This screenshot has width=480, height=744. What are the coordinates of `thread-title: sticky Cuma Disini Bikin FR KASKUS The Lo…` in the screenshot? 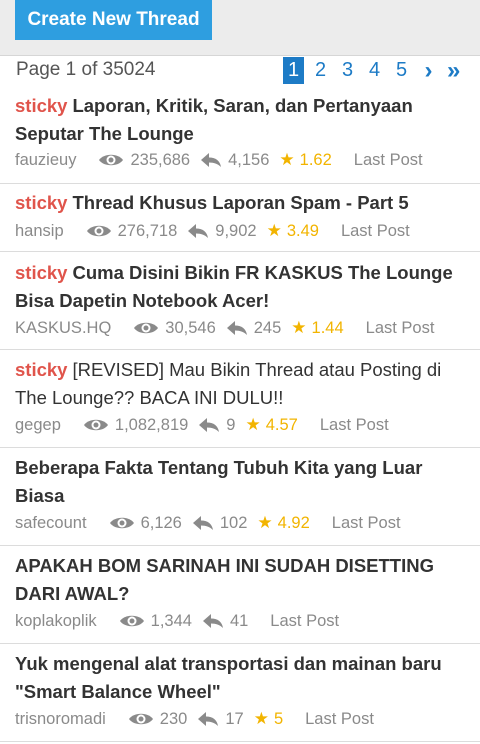 It's located at (241, 287).